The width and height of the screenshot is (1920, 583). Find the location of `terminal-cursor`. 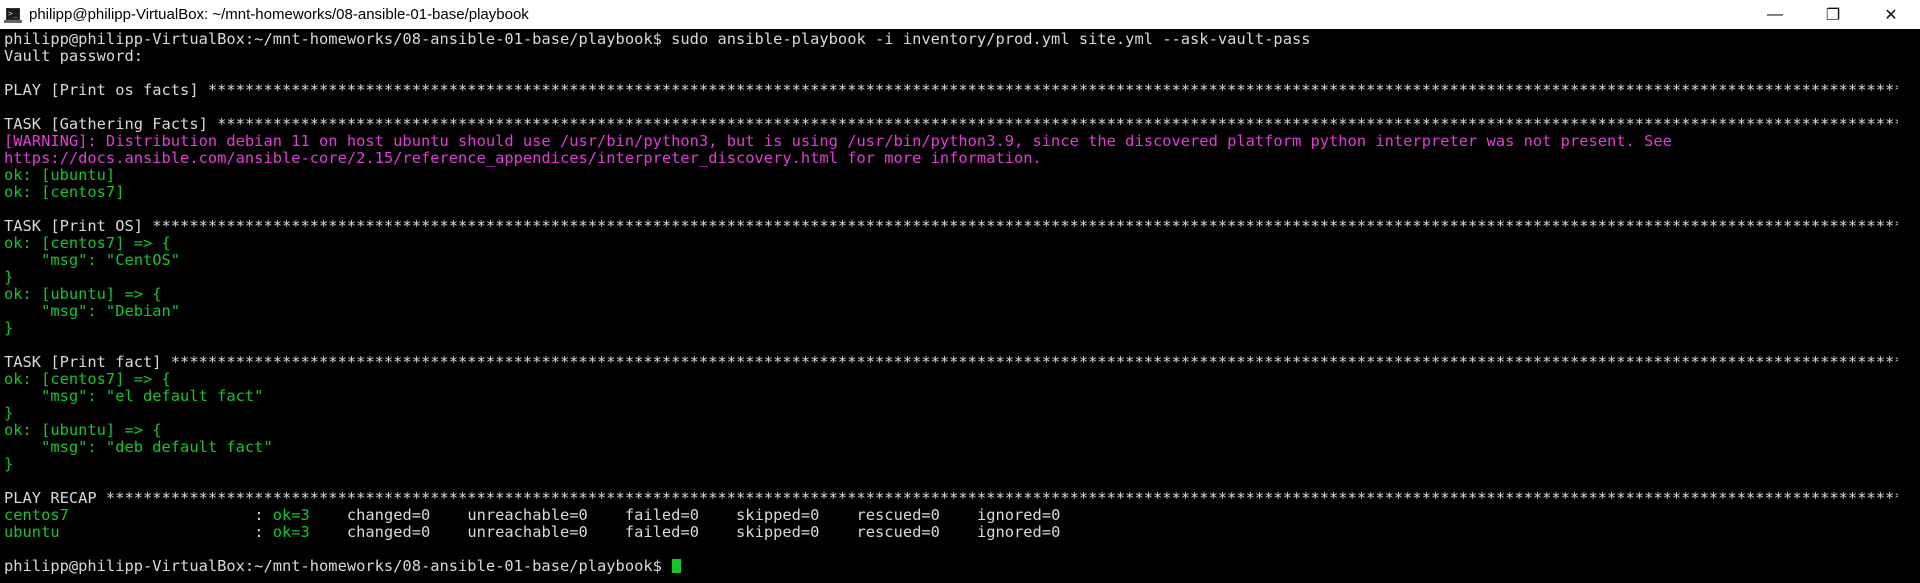

terminal-cursor is located at coordinates (677, 566).